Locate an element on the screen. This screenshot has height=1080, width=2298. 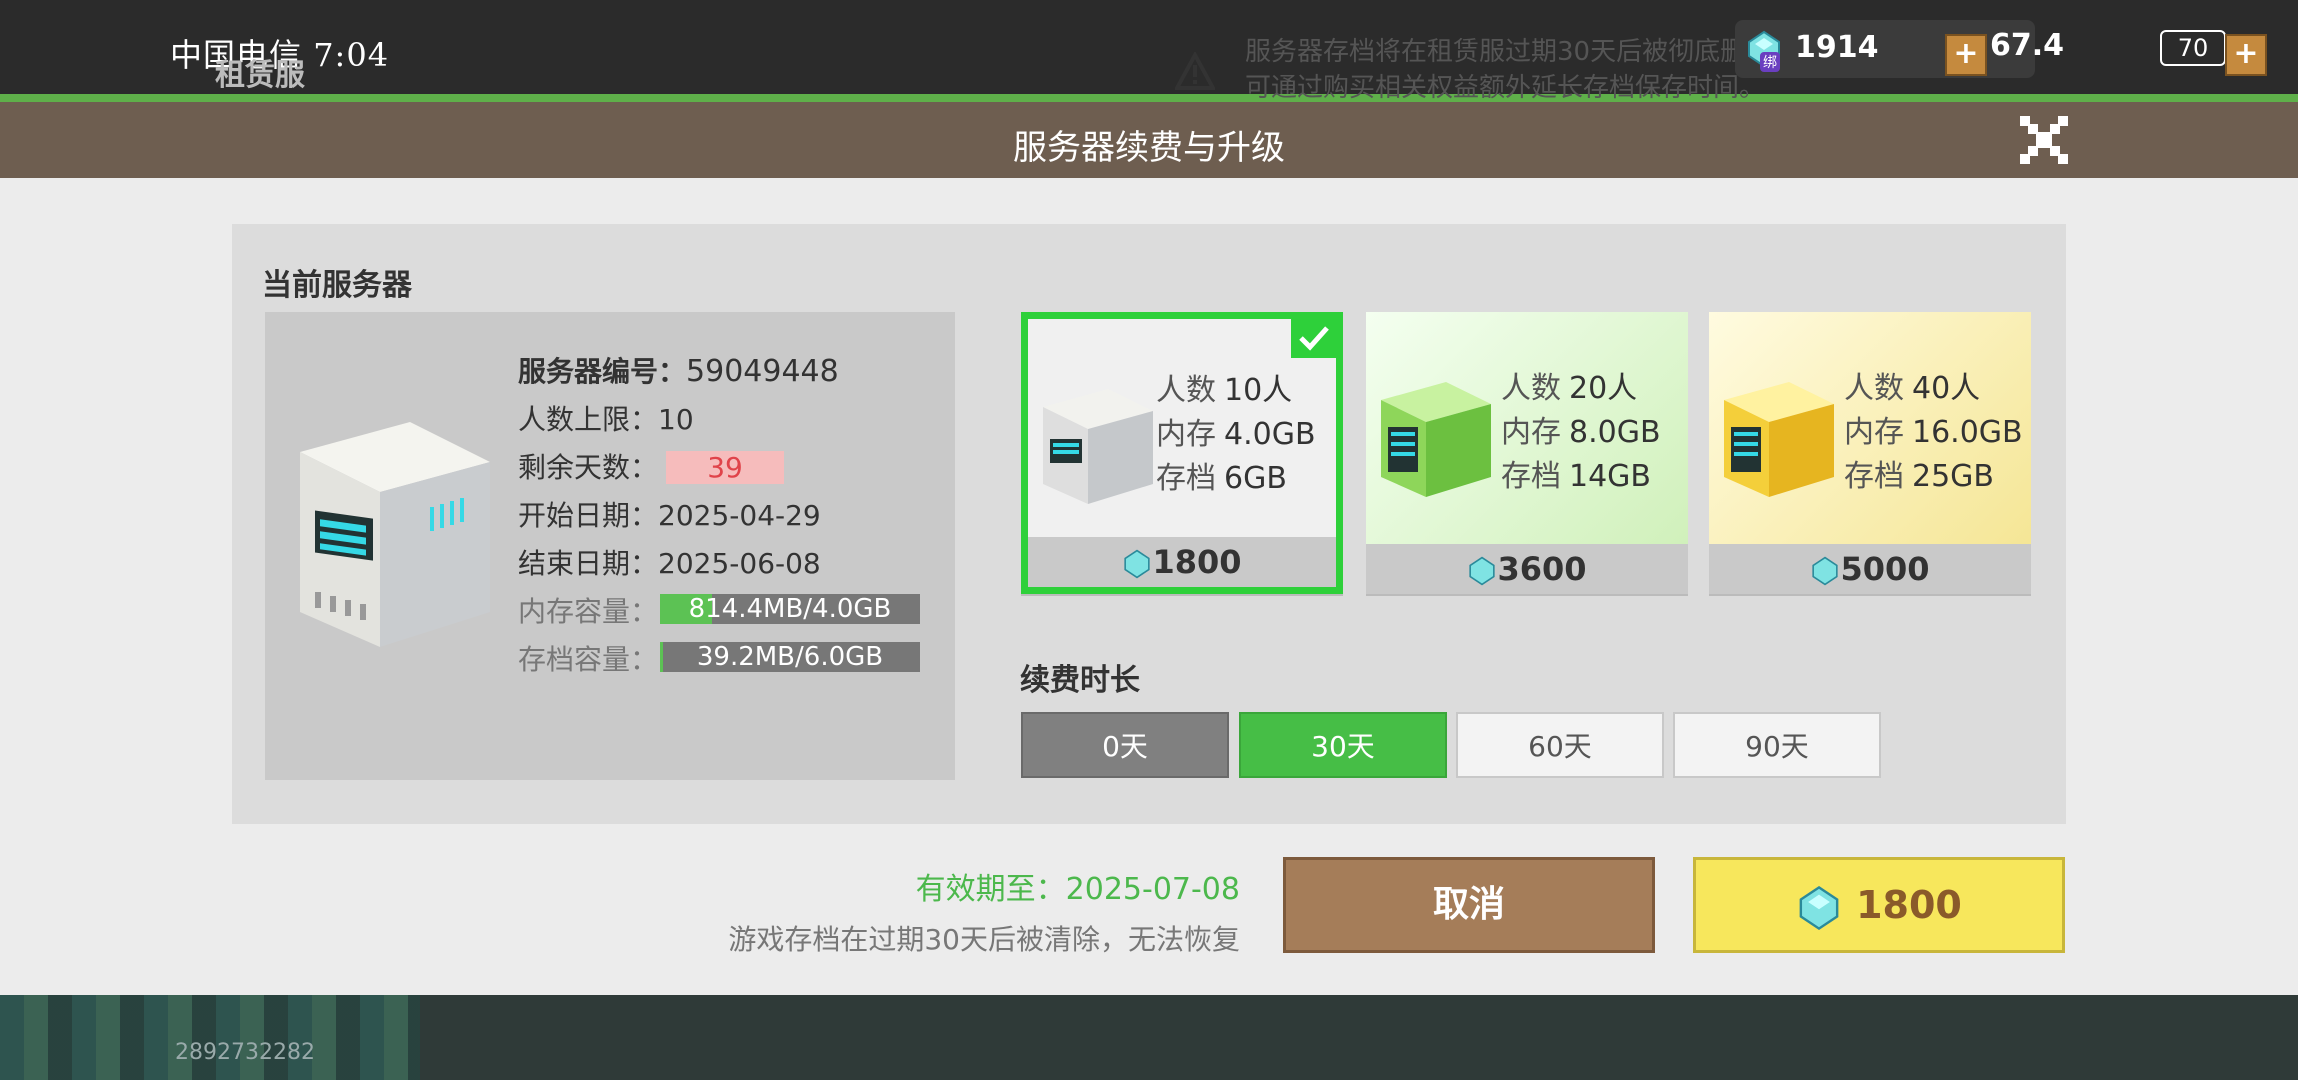
plan-3-players: 40人 is located at coordinates (1946, 388).